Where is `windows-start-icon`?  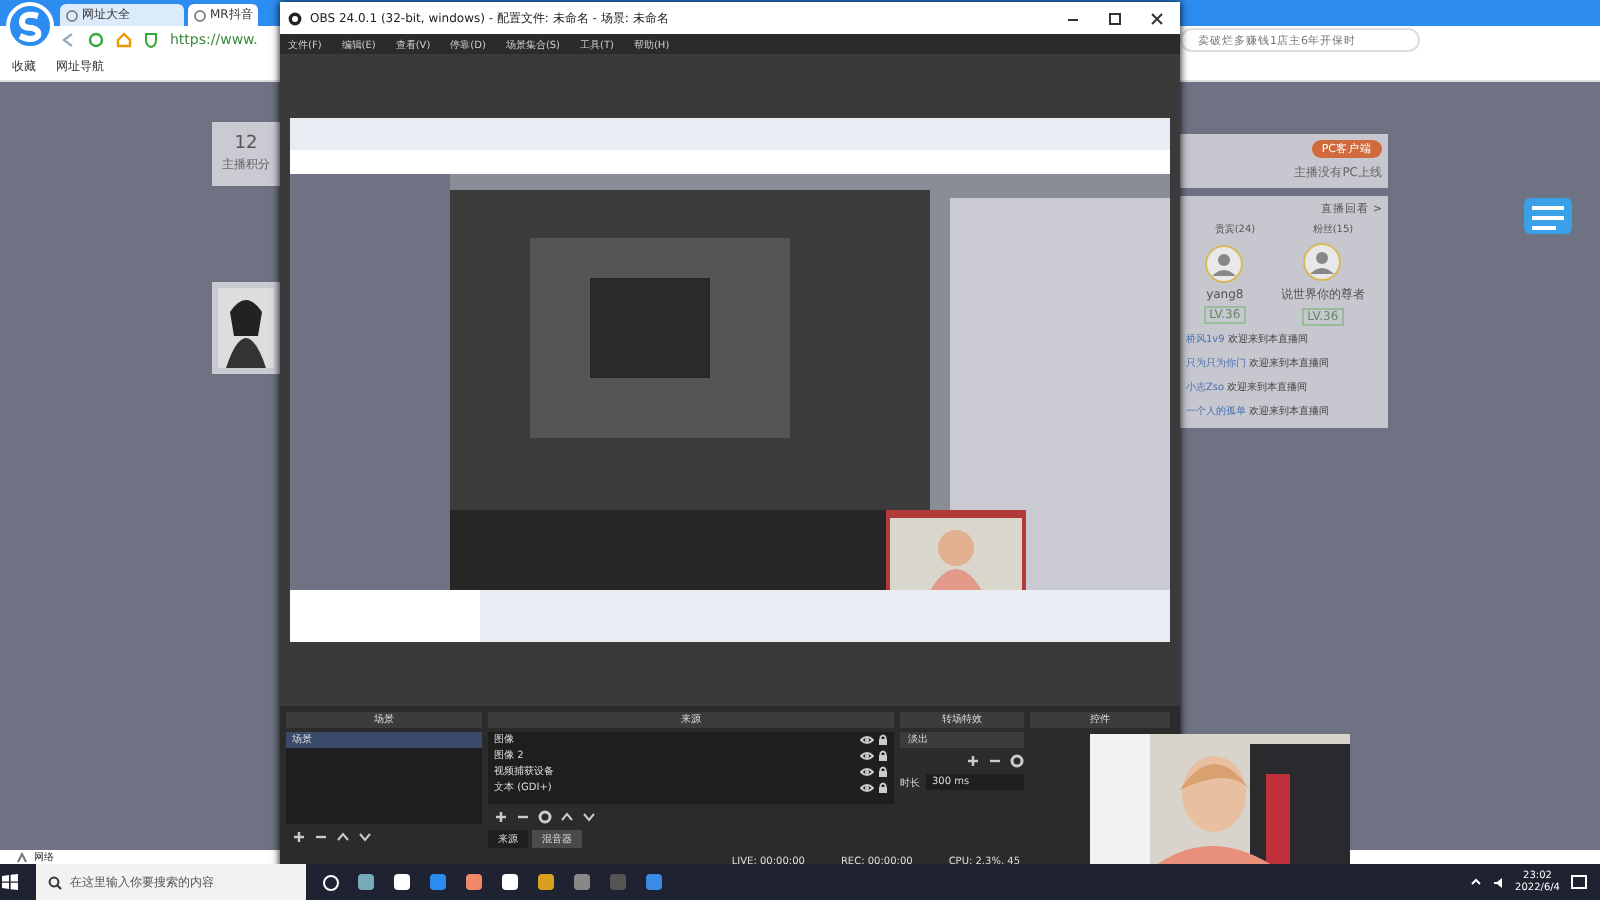 windows-start-icon is located at coordinates (10, 882).